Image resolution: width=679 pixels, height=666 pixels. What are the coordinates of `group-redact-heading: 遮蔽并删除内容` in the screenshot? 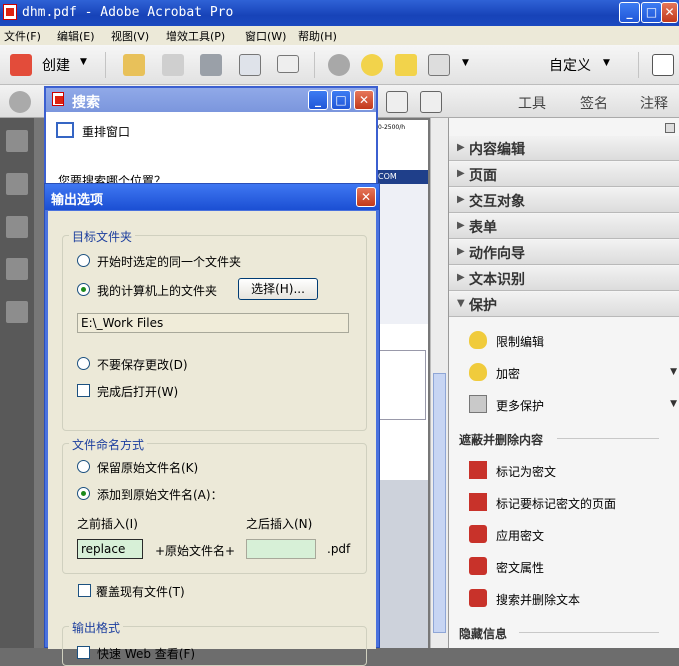 It's located at (501, 440).